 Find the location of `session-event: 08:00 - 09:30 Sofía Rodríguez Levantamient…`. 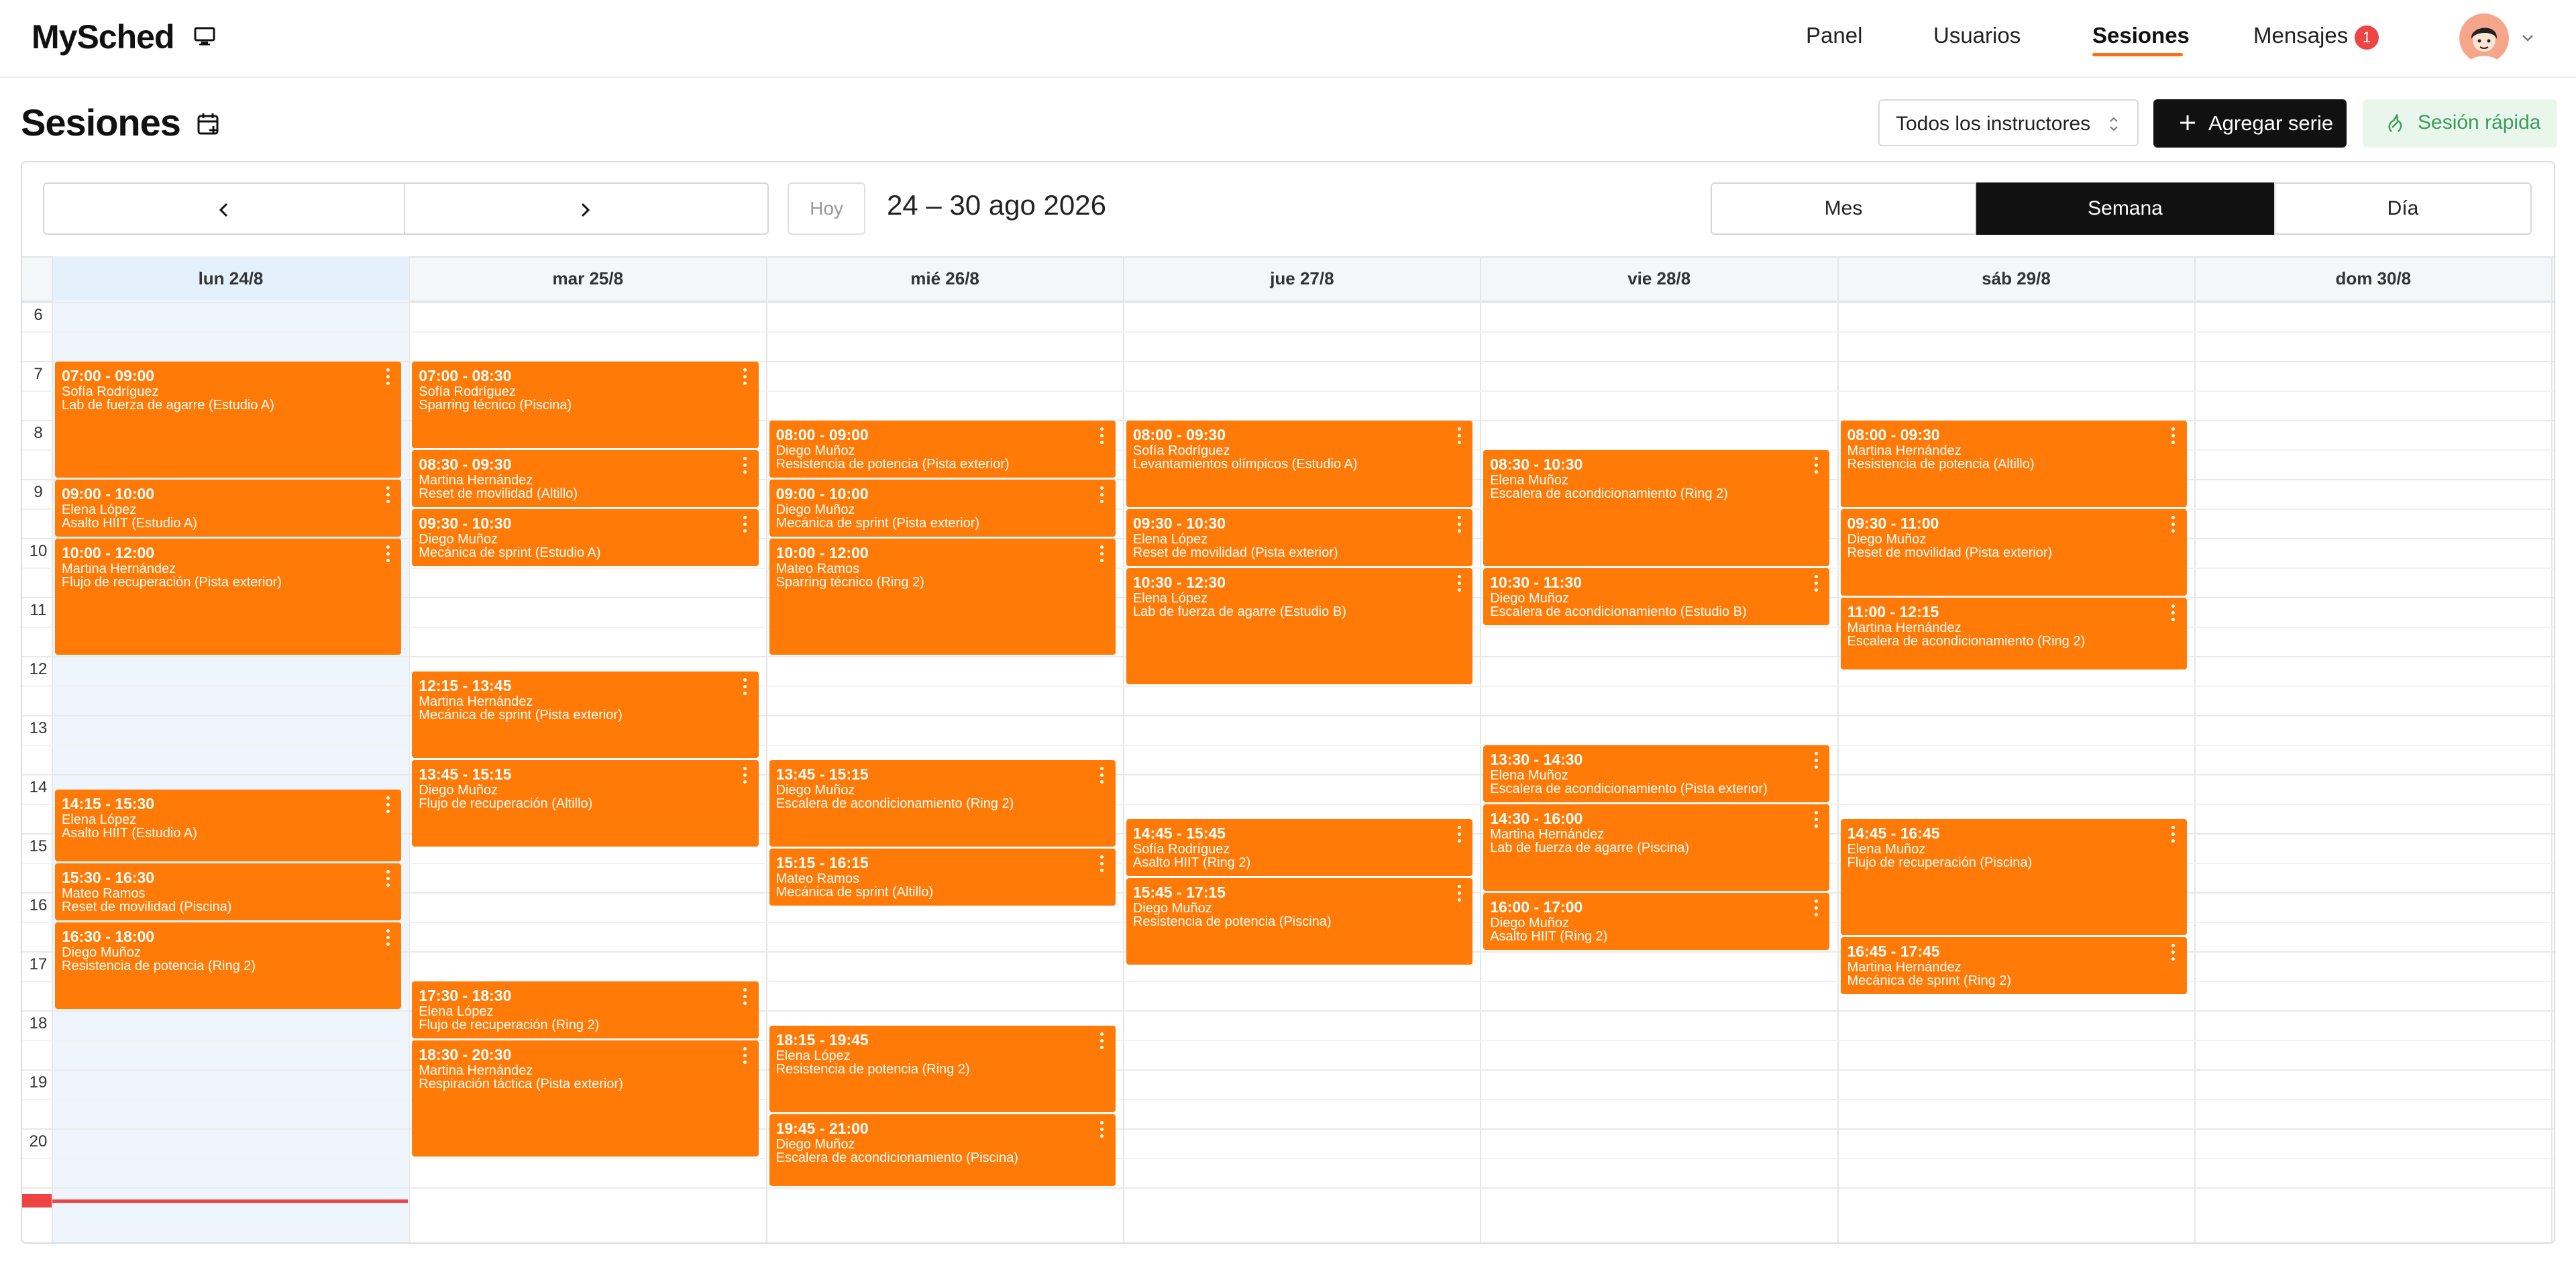

session-event: 08:00 - 09:30 Sofía Rodríguez Levantamient… is located at coordinates (1299, 464).